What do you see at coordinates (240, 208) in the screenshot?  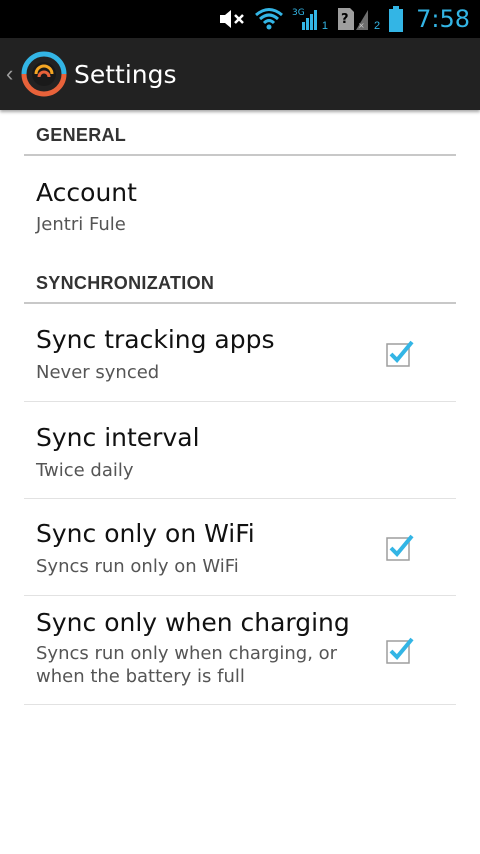 I see `pref-account: Account Jentri Fule` at bounding box center [240, 208].